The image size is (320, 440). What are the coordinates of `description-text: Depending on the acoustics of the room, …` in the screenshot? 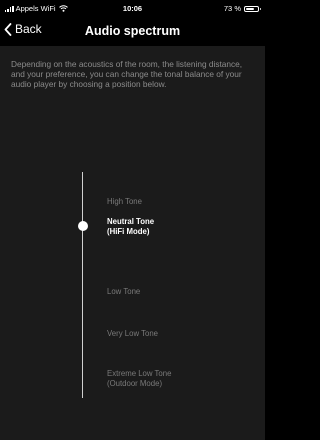 It's located at (127, 74).